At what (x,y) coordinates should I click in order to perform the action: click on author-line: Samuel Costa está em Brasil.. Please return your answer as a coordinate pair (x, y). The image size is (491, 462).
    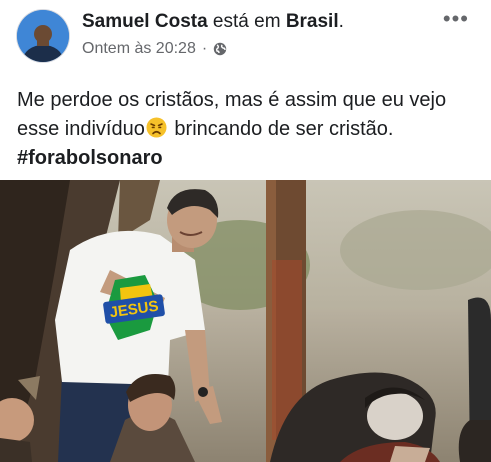
    Looking at the image, I should click on (213, 22).